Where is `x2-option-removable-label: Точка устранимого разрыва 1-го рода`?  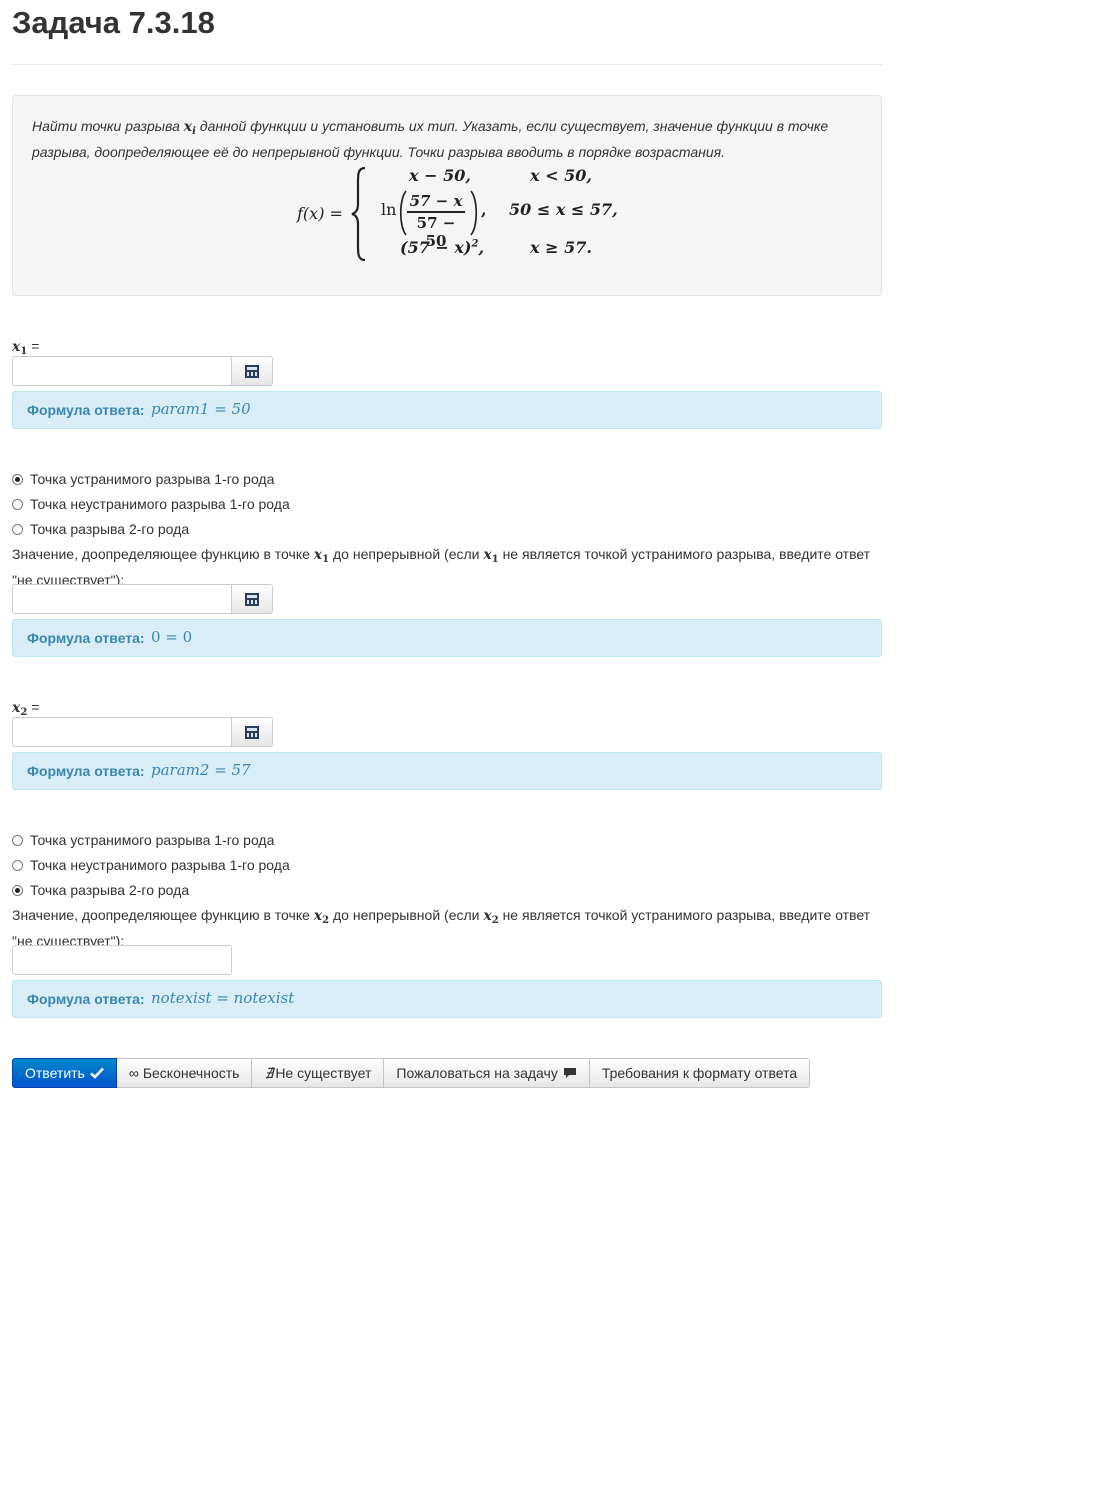
x2-option-removable-label: Точка устранимого разрыва 1-го рода is located at coordinates (152, 840).